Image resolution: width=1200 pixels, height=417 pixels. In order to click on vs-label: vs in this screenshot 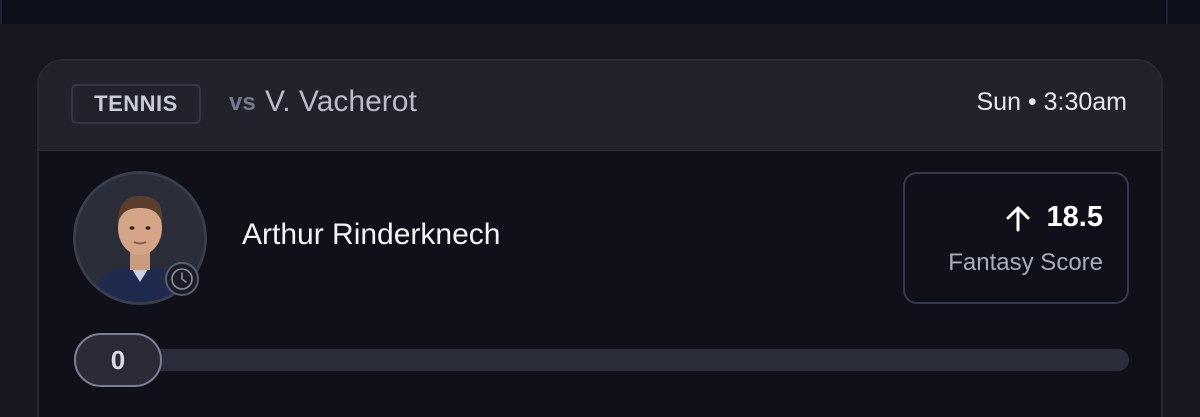, I will do `click(242, 102)`.